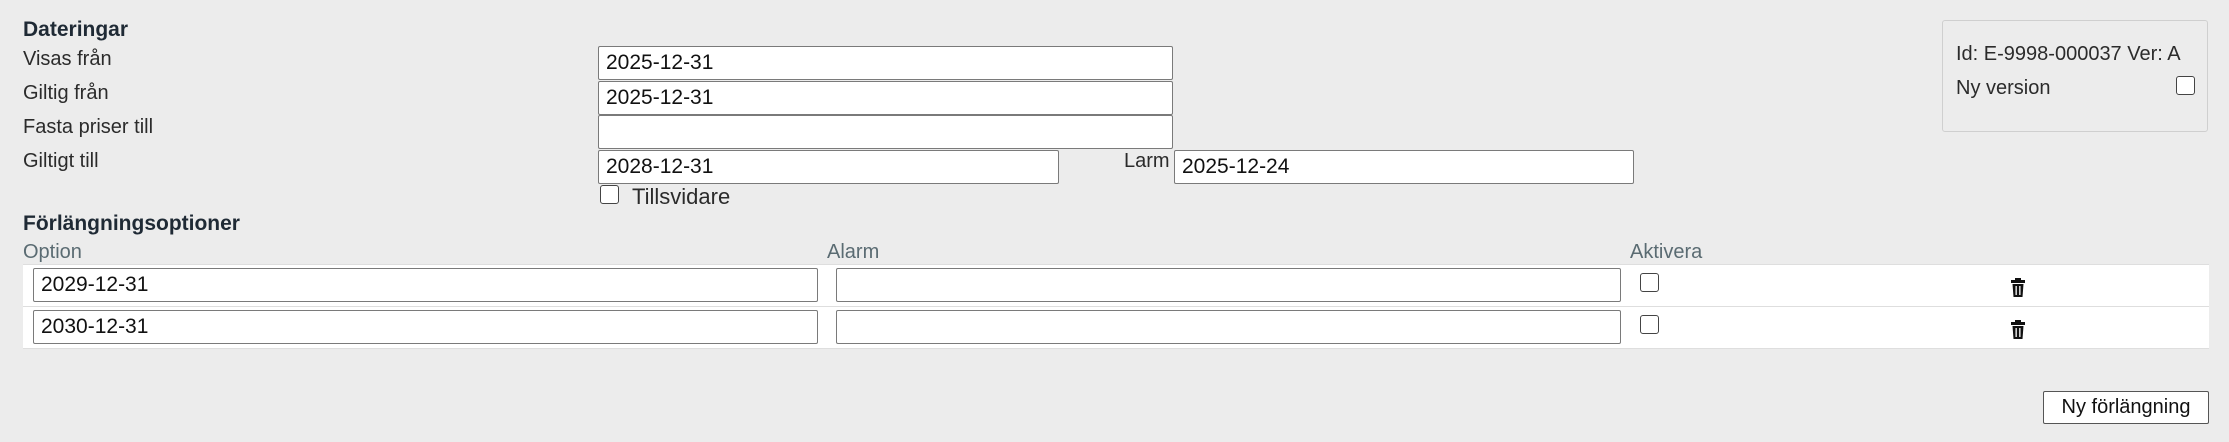  I want to click on version-info-box: Id: E-9998-000037 Ver: A Ny version, so click(2075, 76).